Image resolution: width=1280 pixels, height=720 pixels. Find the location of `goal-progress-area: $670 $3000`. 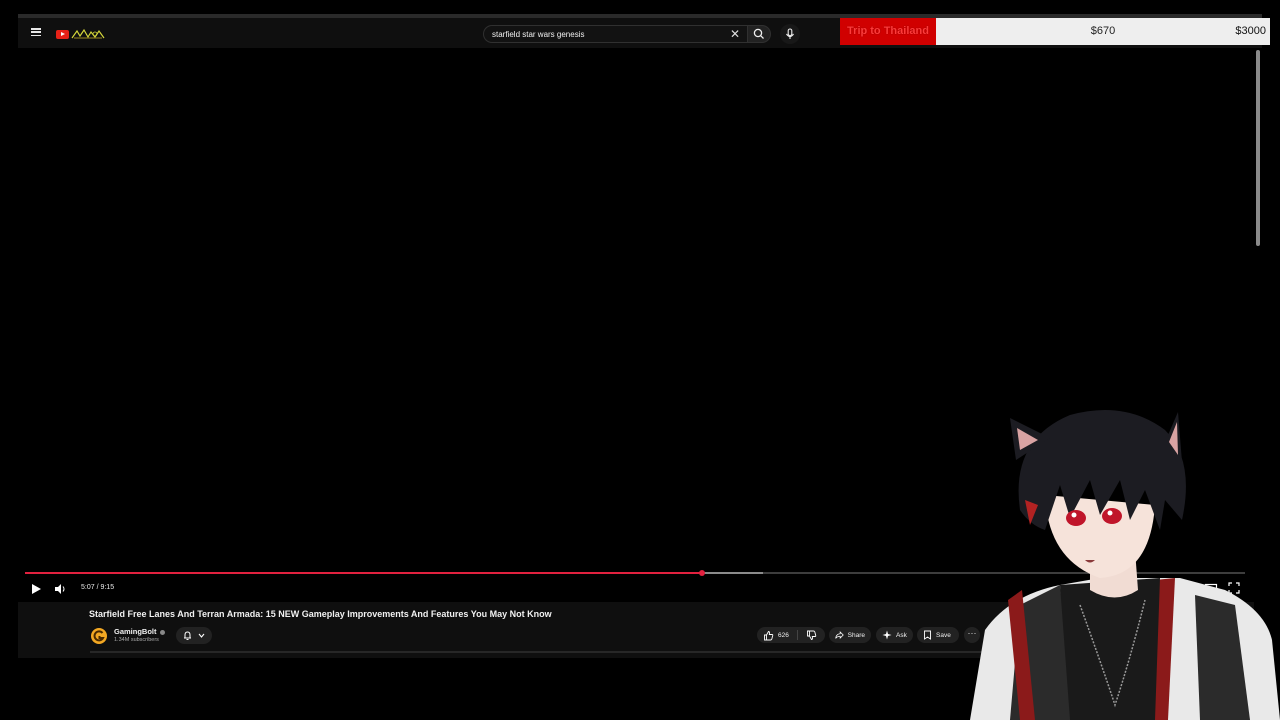

goal-progress-area: $670 $3000 is located at coordinates (1103, 31).